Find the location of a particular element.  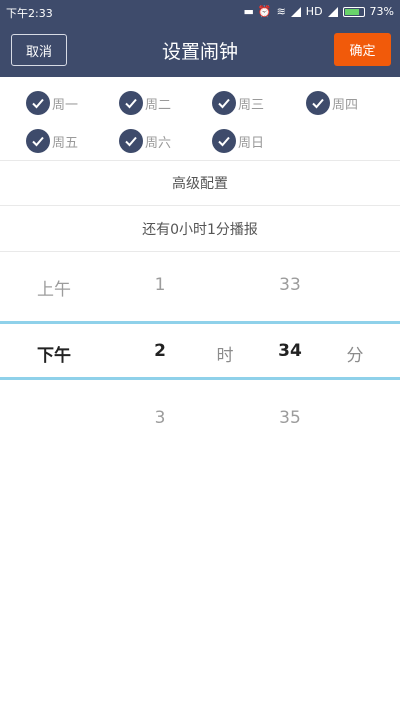

minute-option-above: 33 is located at coordinates (290, 285).